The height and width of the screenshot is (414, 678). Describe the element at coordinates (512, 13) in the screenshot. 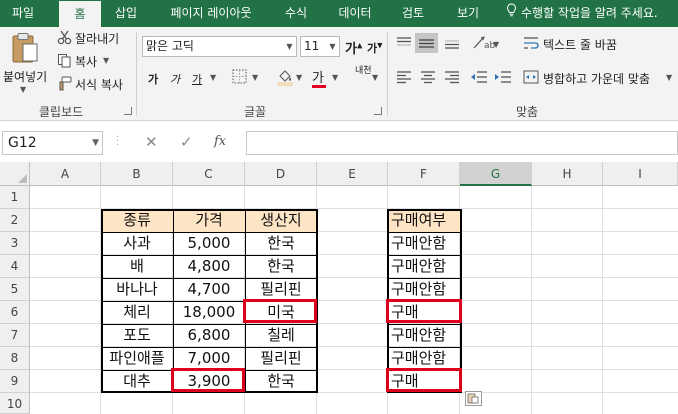

I see `lightbulb-icon` at that location.